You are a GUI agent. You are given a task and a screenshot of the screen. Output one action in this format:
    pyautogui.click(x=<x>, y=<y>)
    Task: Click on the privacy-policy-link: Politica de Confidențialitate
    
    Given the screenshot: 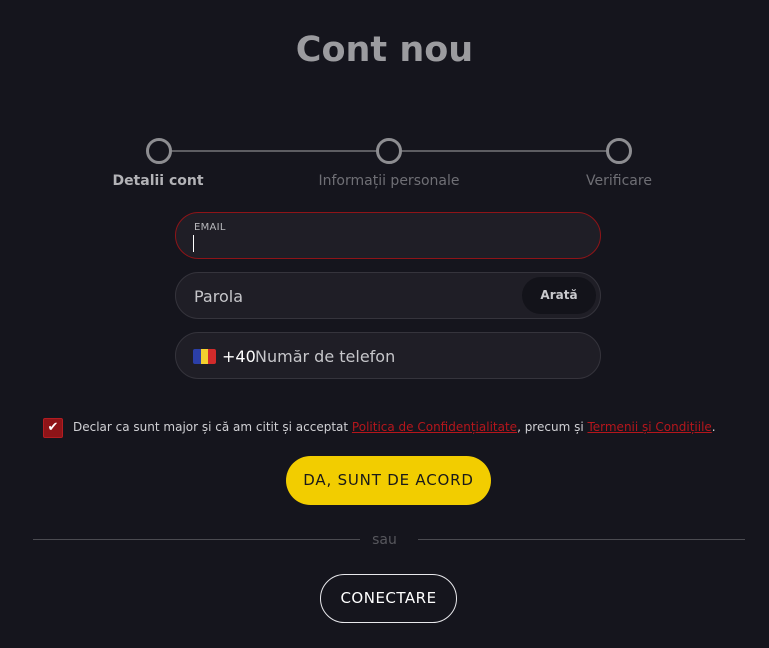 What is the action you would take?
    pyautogui.click(x=434, y=427)
    